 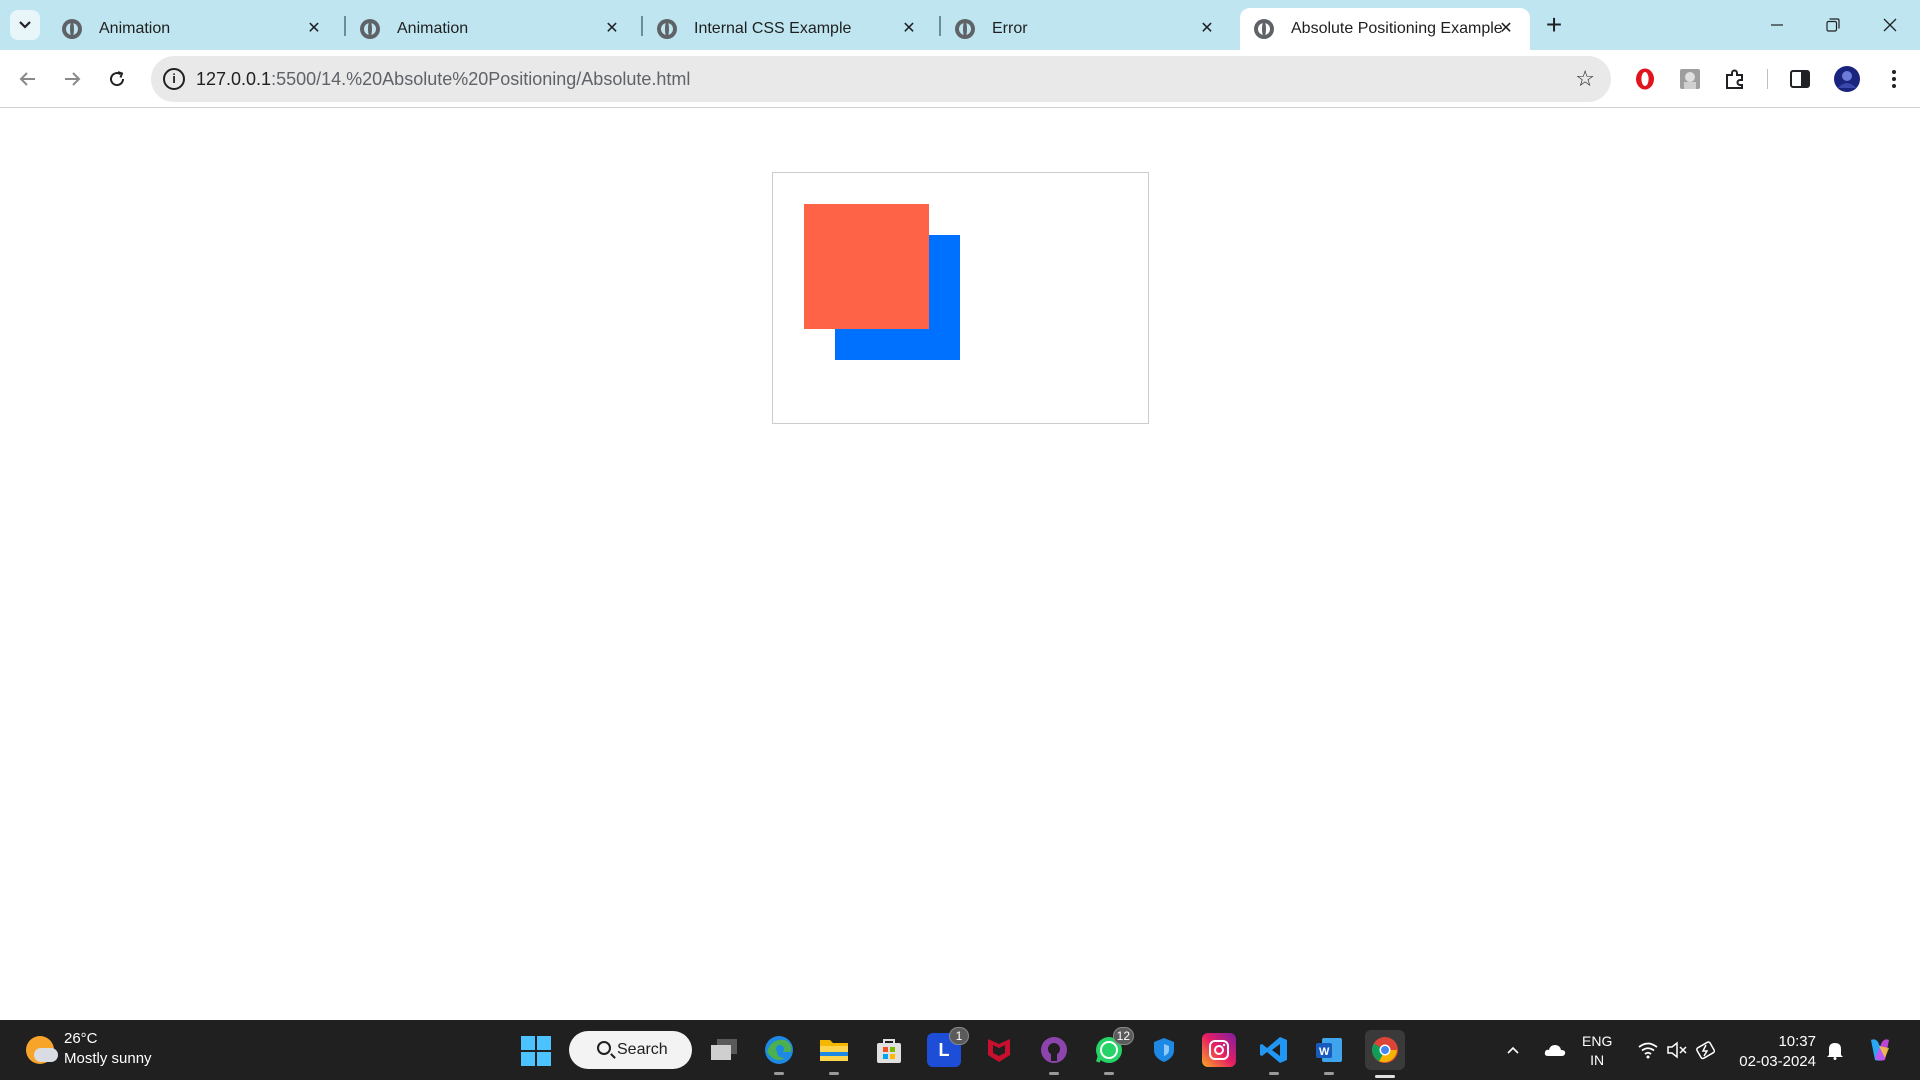 I want to click on language-code: ENG, so click(x=1597, y=1041).